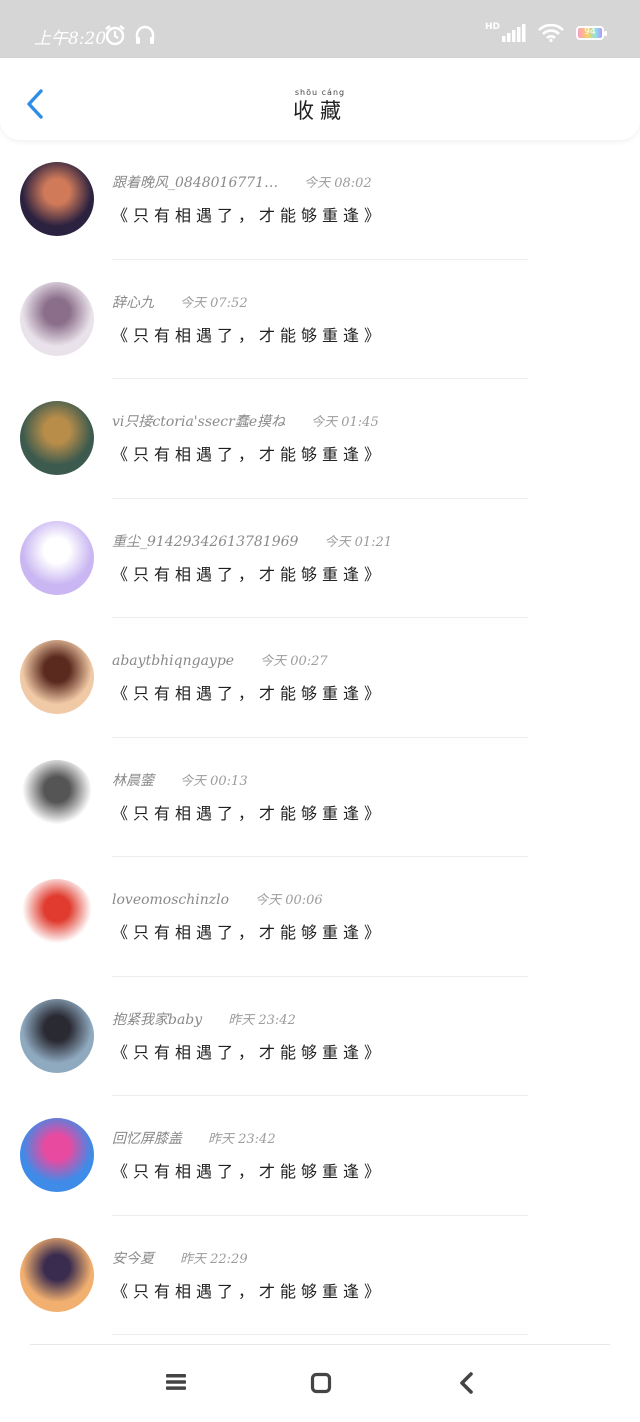 Image resolution: width=640 pixels, height=1422 pixels. What do you see at coordinates (70, 39) in the screenshot?
I see `status-time: 上午8:20` at bounding box center [70, 39].